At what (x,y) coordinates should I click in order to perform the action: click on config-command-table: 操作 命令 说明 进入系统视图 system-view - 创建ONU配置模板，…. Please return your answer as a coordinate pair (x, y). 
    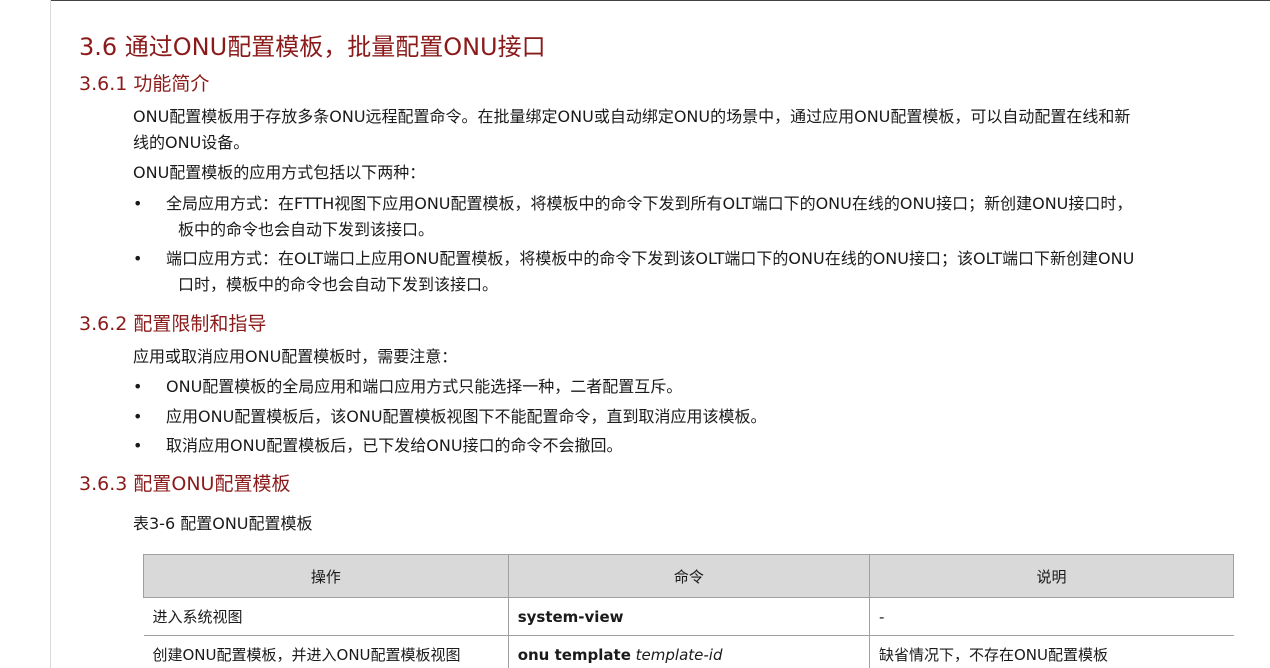
    Looking at the image, I should click on (689, 611).